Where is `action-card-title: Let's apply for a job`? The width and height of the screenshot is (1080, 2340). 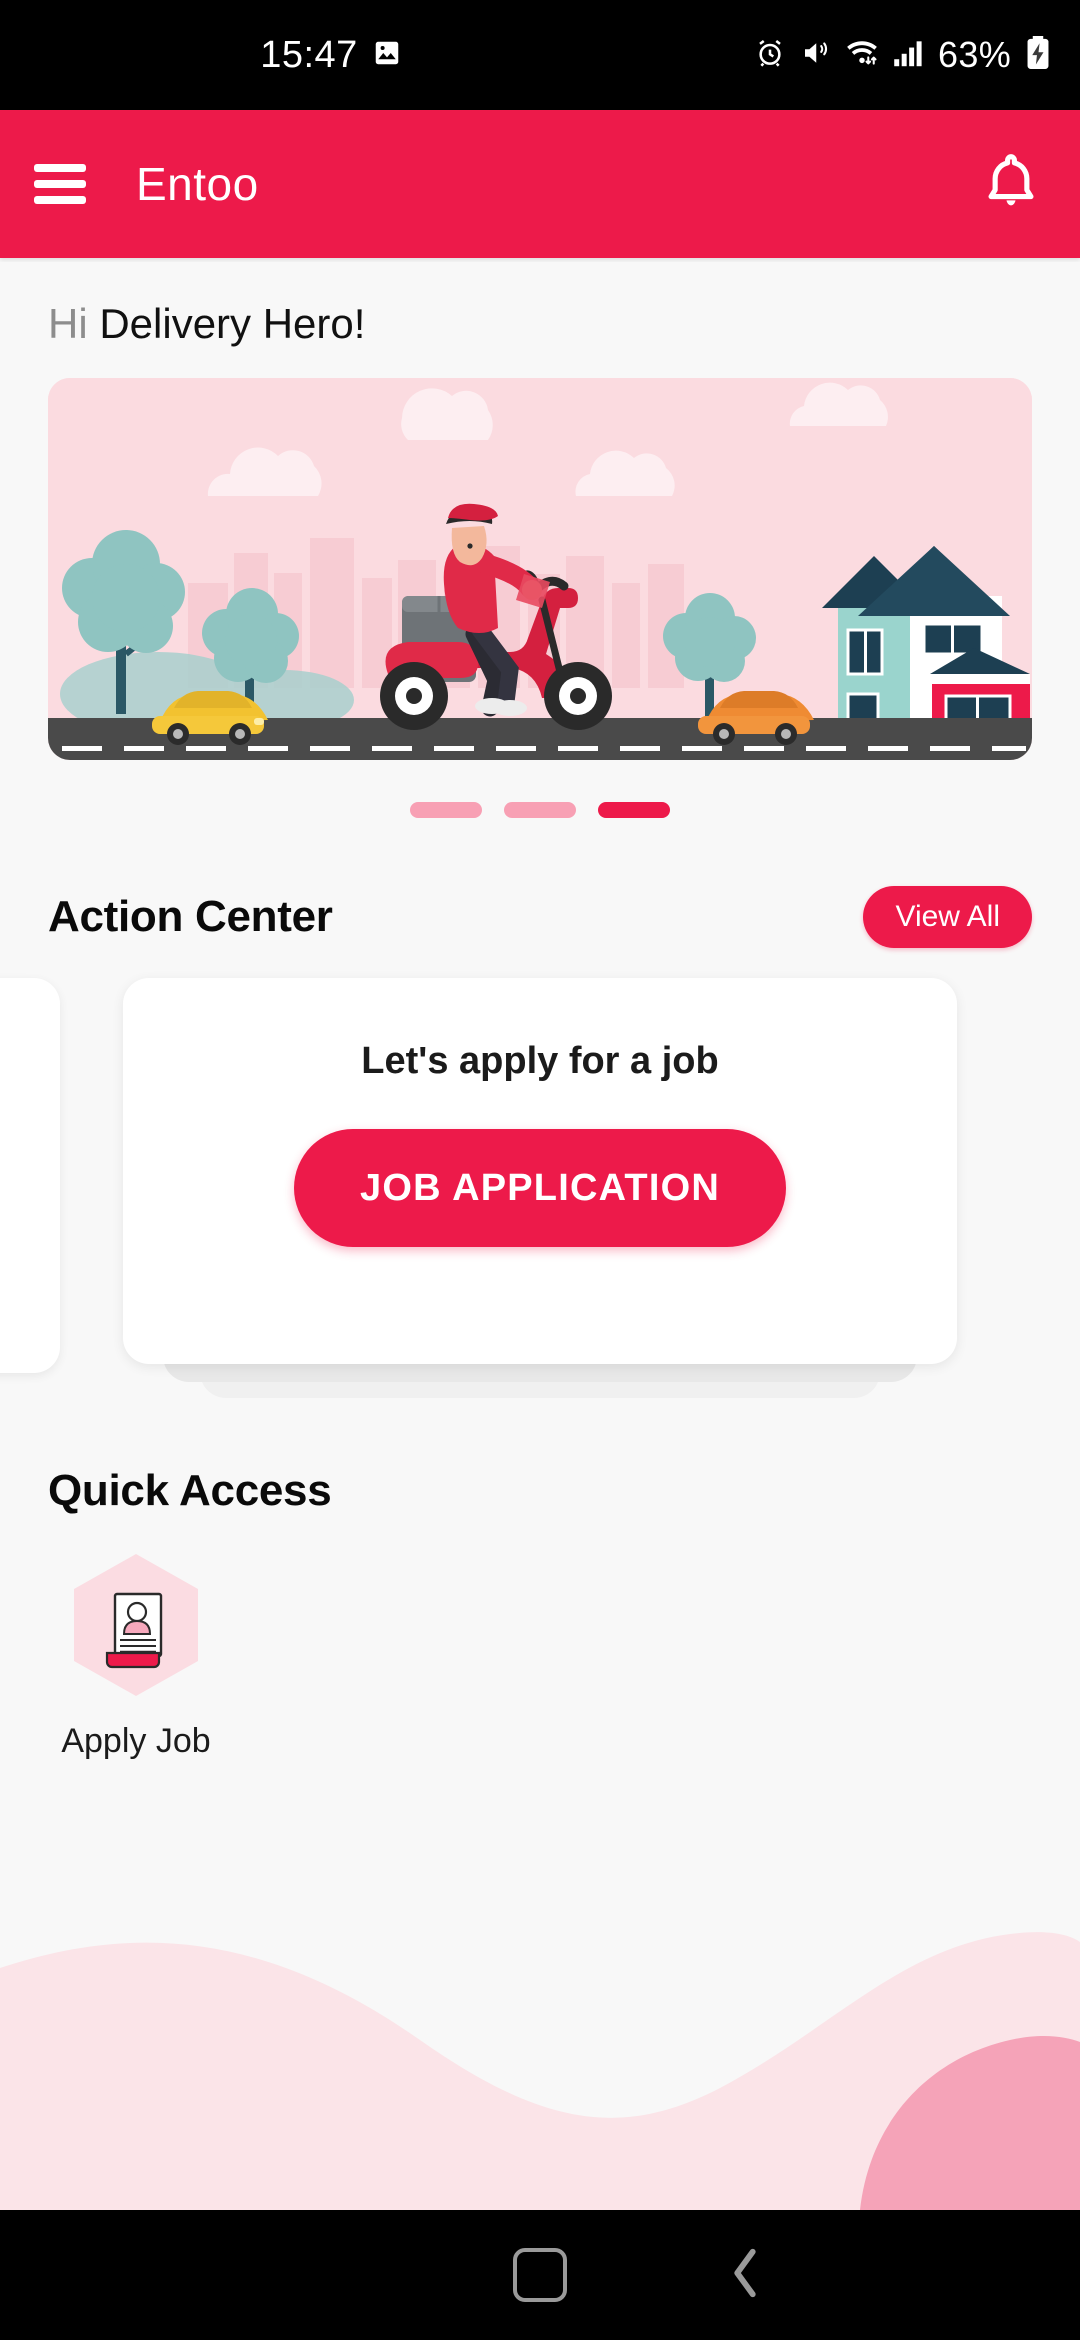
action-card-title: Let's apply for a job is located at coordinates (540, 1061).